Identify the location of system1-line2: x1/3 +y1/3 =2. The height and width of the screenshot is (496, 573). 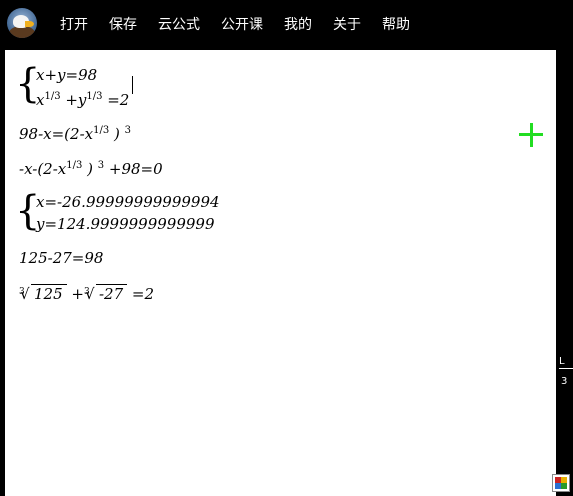
(82, 98).